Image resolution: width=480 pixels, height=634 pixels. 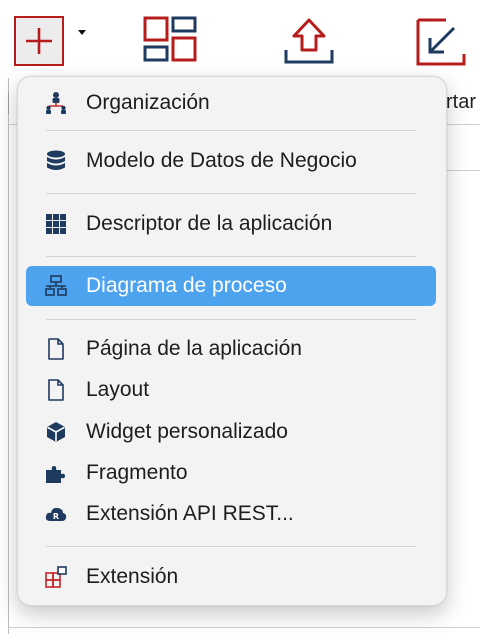 I want to click on overview-grid-icon, so click(x=171, y=42).